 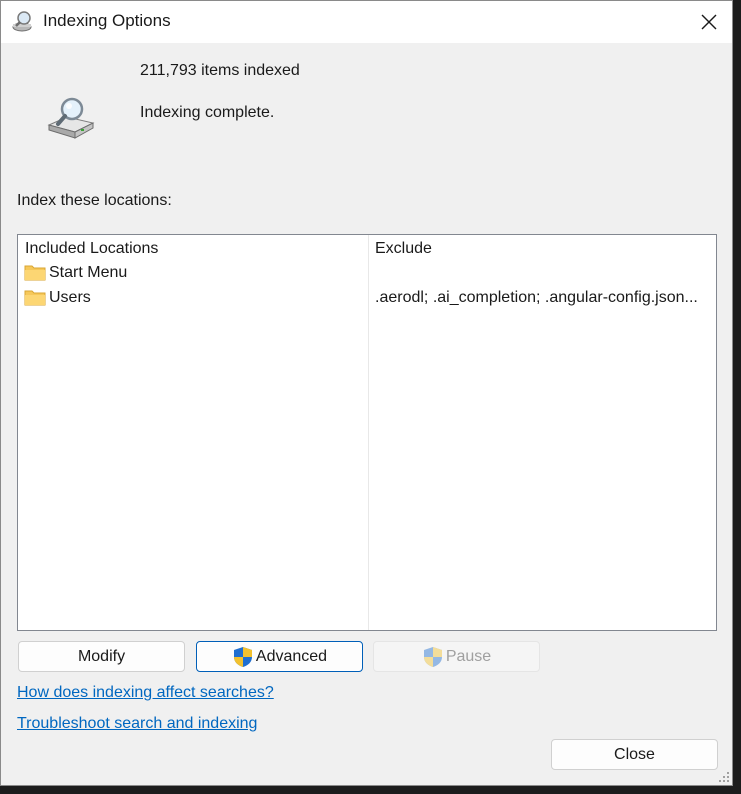 I want to click on items-indexed-count: 211,793 items indexed, so click(x=220, y=70).